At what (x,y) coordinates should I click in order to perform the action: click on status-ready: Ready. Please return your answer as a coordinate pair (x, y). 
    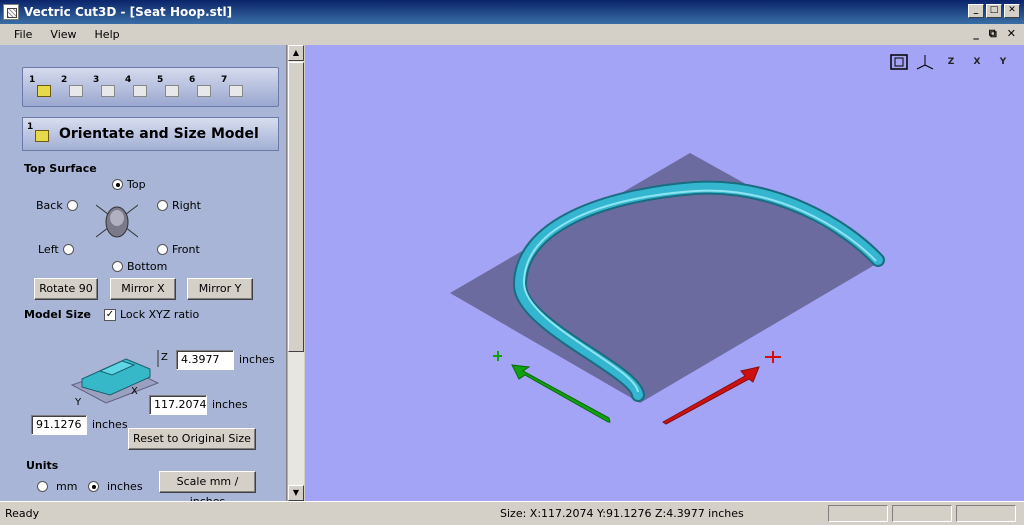
    Looking at the image, I should click on (22, 513).